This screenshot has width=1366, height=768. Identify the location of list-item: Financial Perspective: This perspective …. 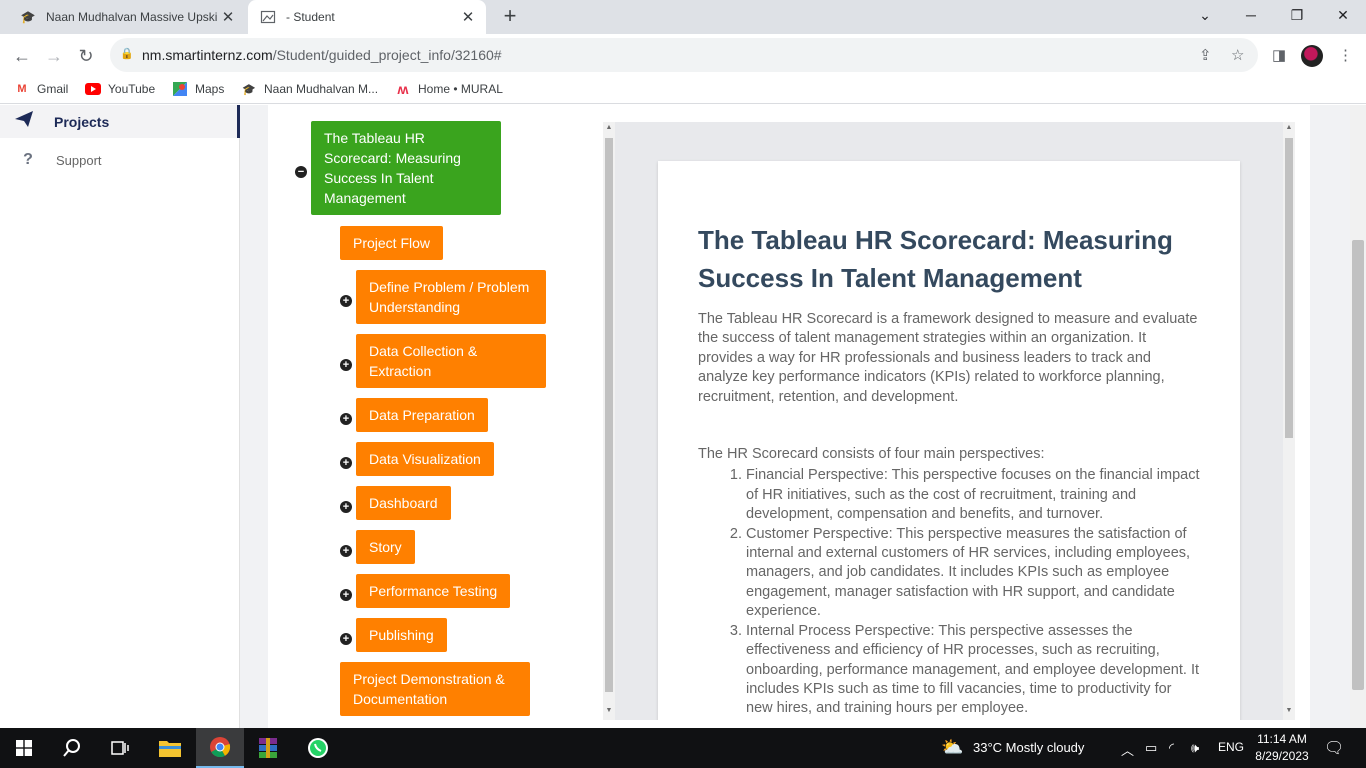
(973, 495).